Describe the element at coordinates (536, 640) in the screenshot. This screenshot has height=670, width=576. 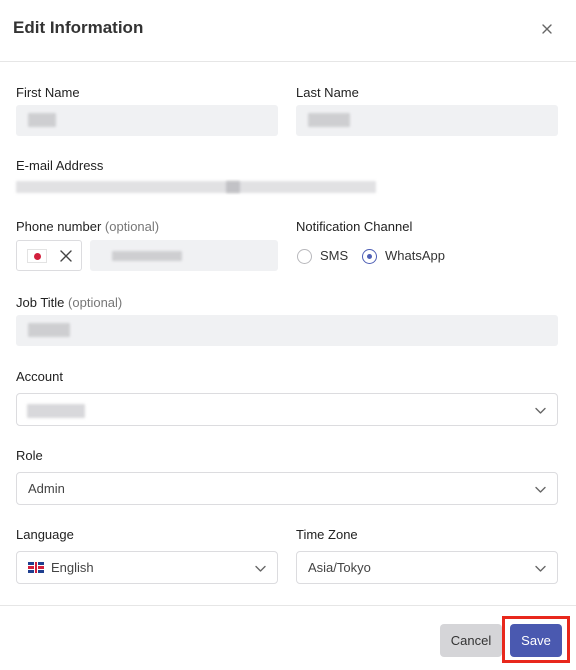
I see `save-button: Save` at that location.